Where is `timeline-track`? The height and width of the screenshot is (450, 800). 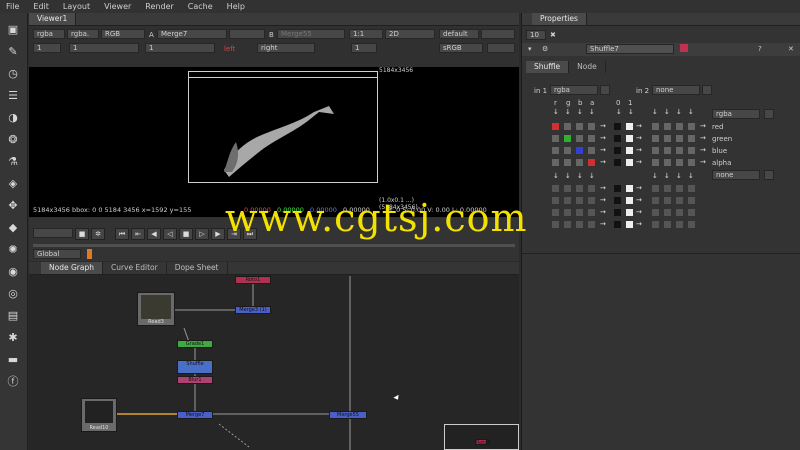
timeline-track is located at coordinates (274, 245).